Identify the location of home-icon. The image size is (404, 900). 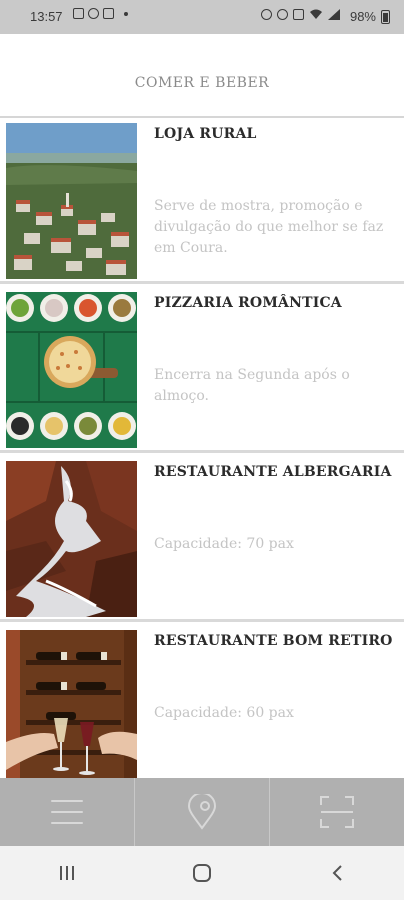
(201, 873).